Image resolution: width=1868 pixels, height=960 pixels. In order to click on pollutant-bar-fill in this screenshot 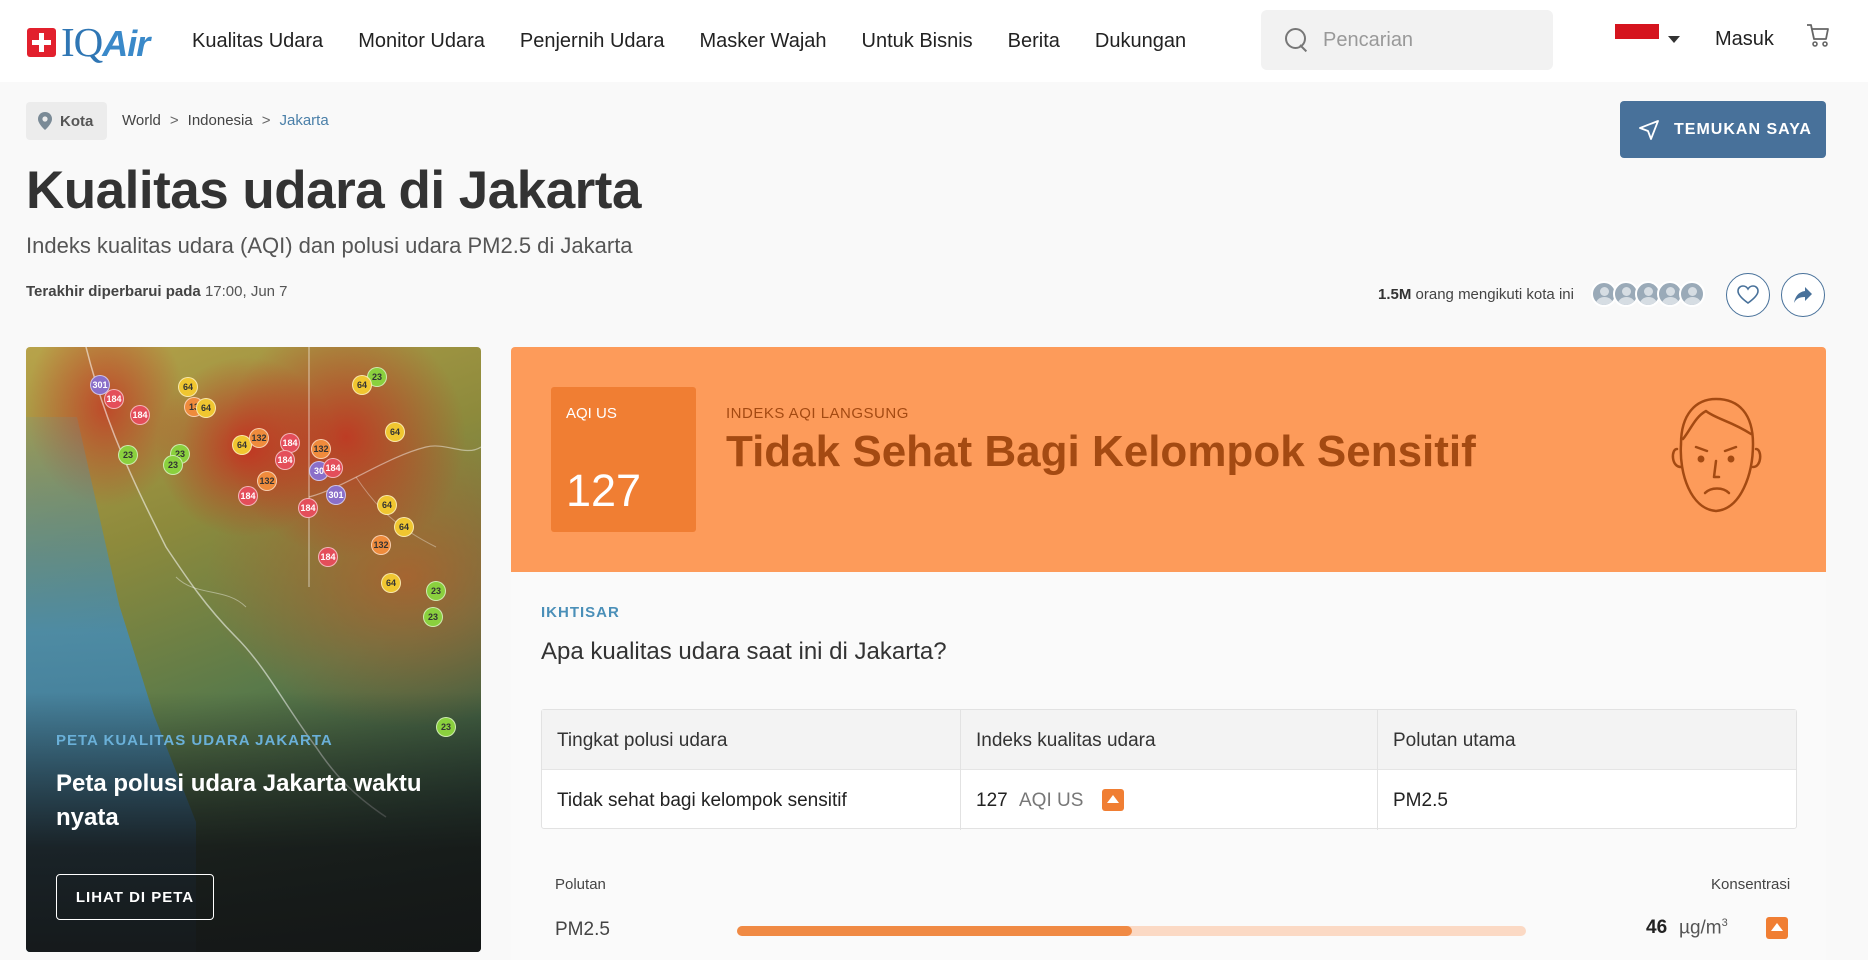, I will do `click(934, 931)`.